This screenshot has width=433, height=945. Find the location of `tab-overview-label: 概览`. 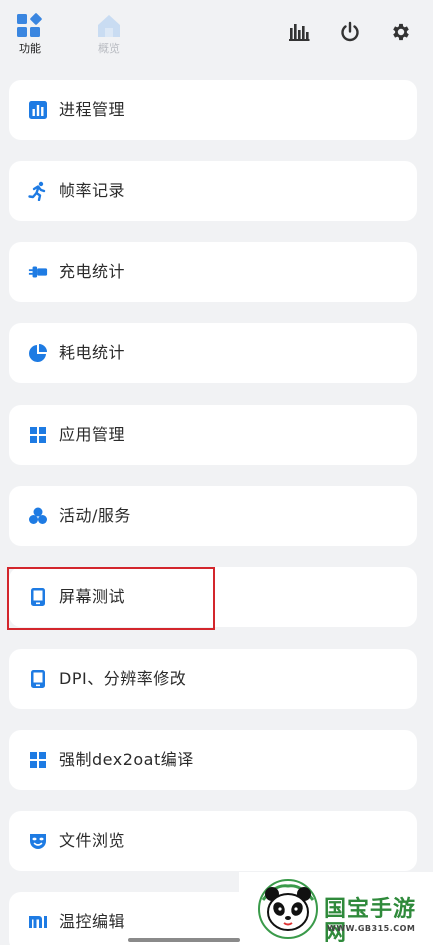

tab-overview-label: 概览 is located at coordinates (109, 48).